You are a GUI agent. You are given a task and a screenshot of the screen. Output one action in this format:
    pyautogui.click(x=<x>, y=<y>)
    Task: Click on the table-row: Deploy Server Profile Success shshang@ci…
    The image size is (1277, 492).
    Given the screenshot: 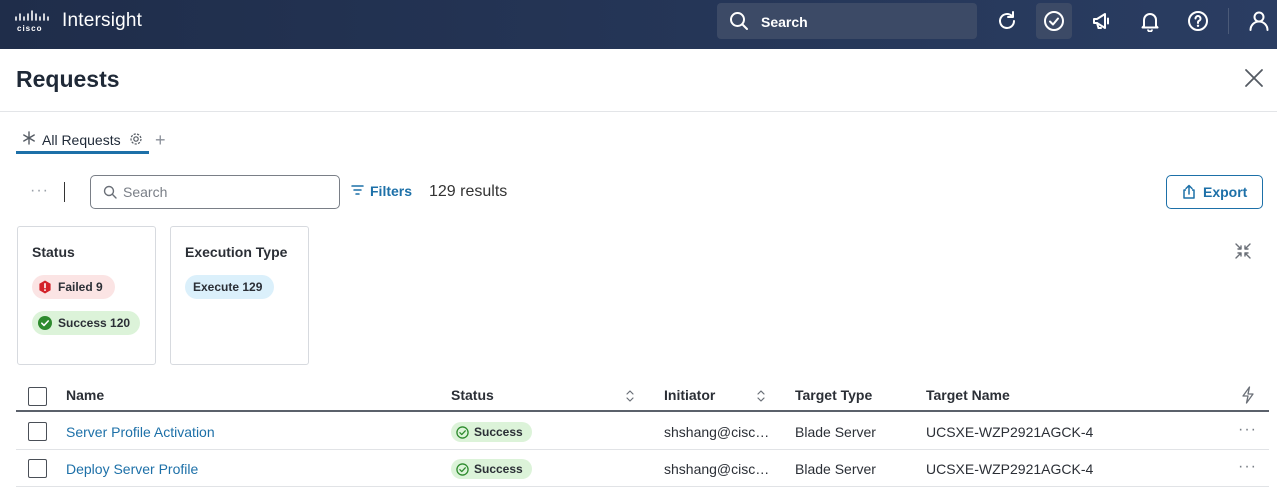 What is the action you would take?
    pyautogui.click(x=642, y=468)
    